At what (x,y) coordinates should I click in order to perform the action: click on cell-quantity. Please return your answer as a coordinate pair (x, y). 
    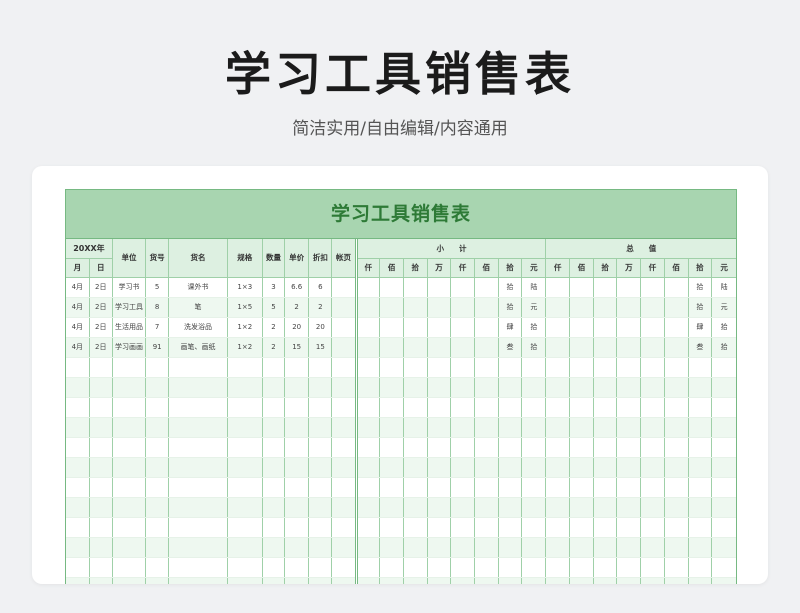
    Looking at the image, I should click on (273, 427).